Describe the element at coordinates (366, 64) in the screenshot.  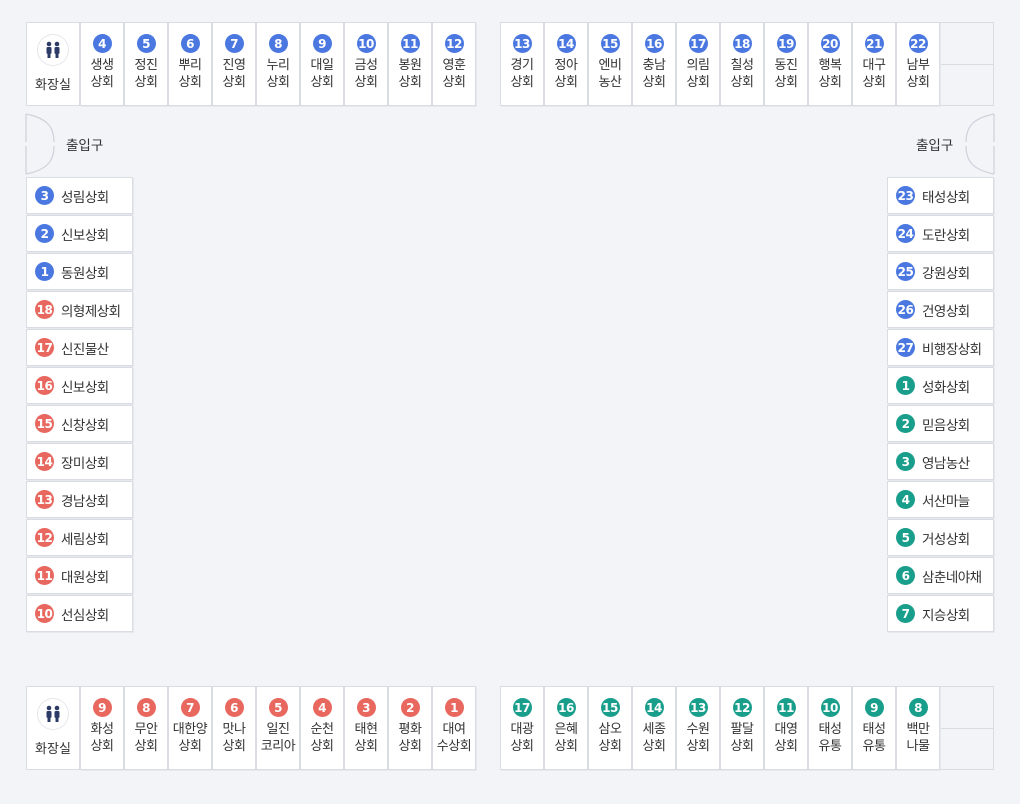
I see `stall-top-left-7: 10 금성 상회` at that location.